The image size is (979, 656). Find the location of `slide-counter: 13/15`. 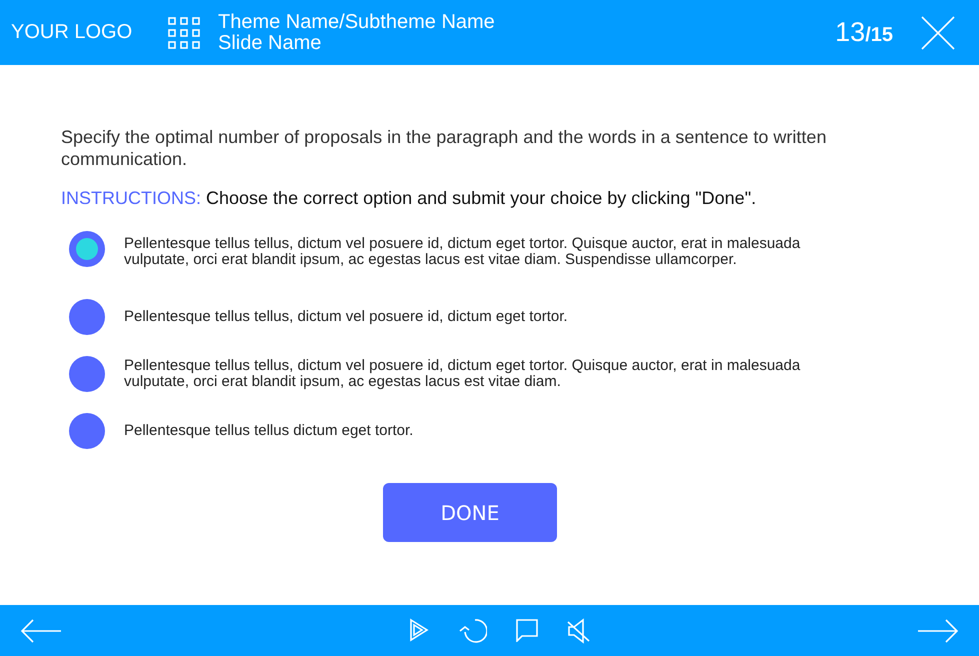

slide-counter: 13/15 is located at coordinates (864, 32).